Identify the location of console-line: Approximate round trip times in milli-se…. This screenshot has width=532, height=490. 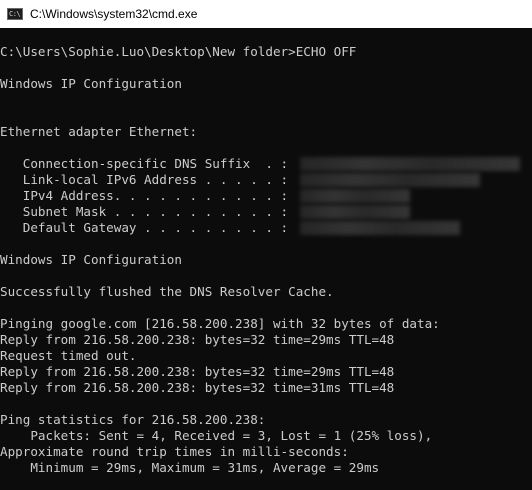
(266, 452).